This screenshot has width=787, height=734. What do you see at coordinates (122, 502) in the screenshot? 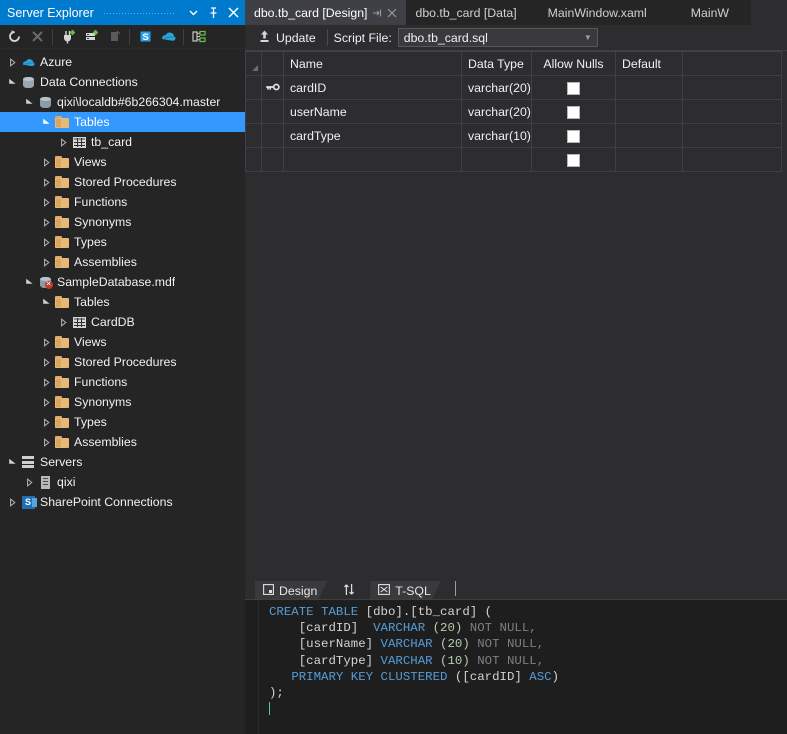
I see `tree-node: S SharePoint Connections` at bounding box center [122, 502].